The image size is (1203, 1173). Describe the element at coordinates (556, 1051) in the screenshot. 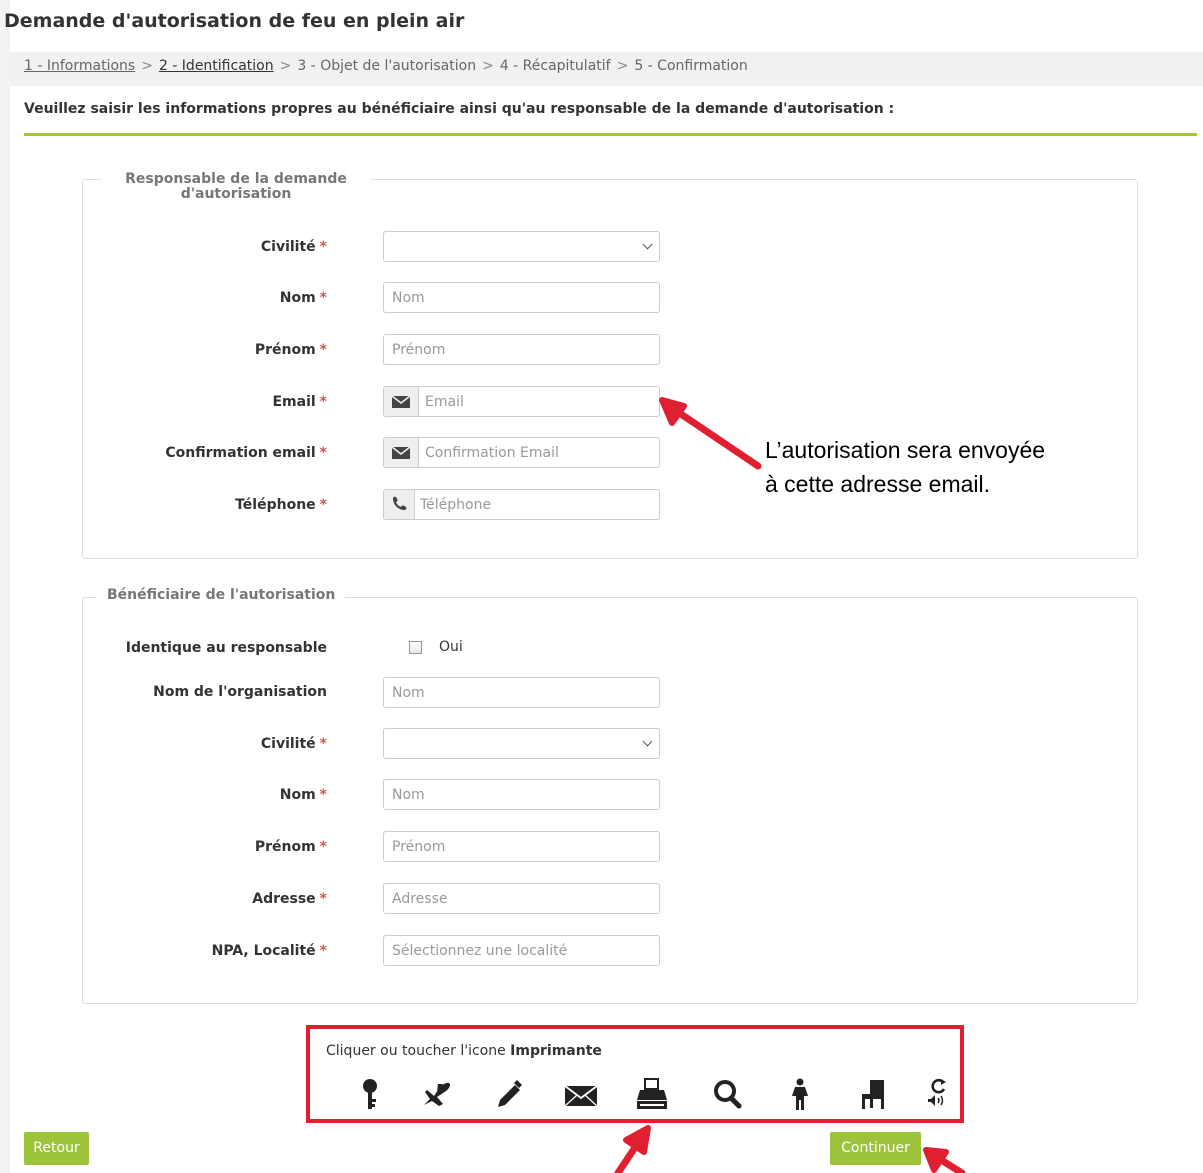

I see `captcha-hint-target: Imprimante` at that location.